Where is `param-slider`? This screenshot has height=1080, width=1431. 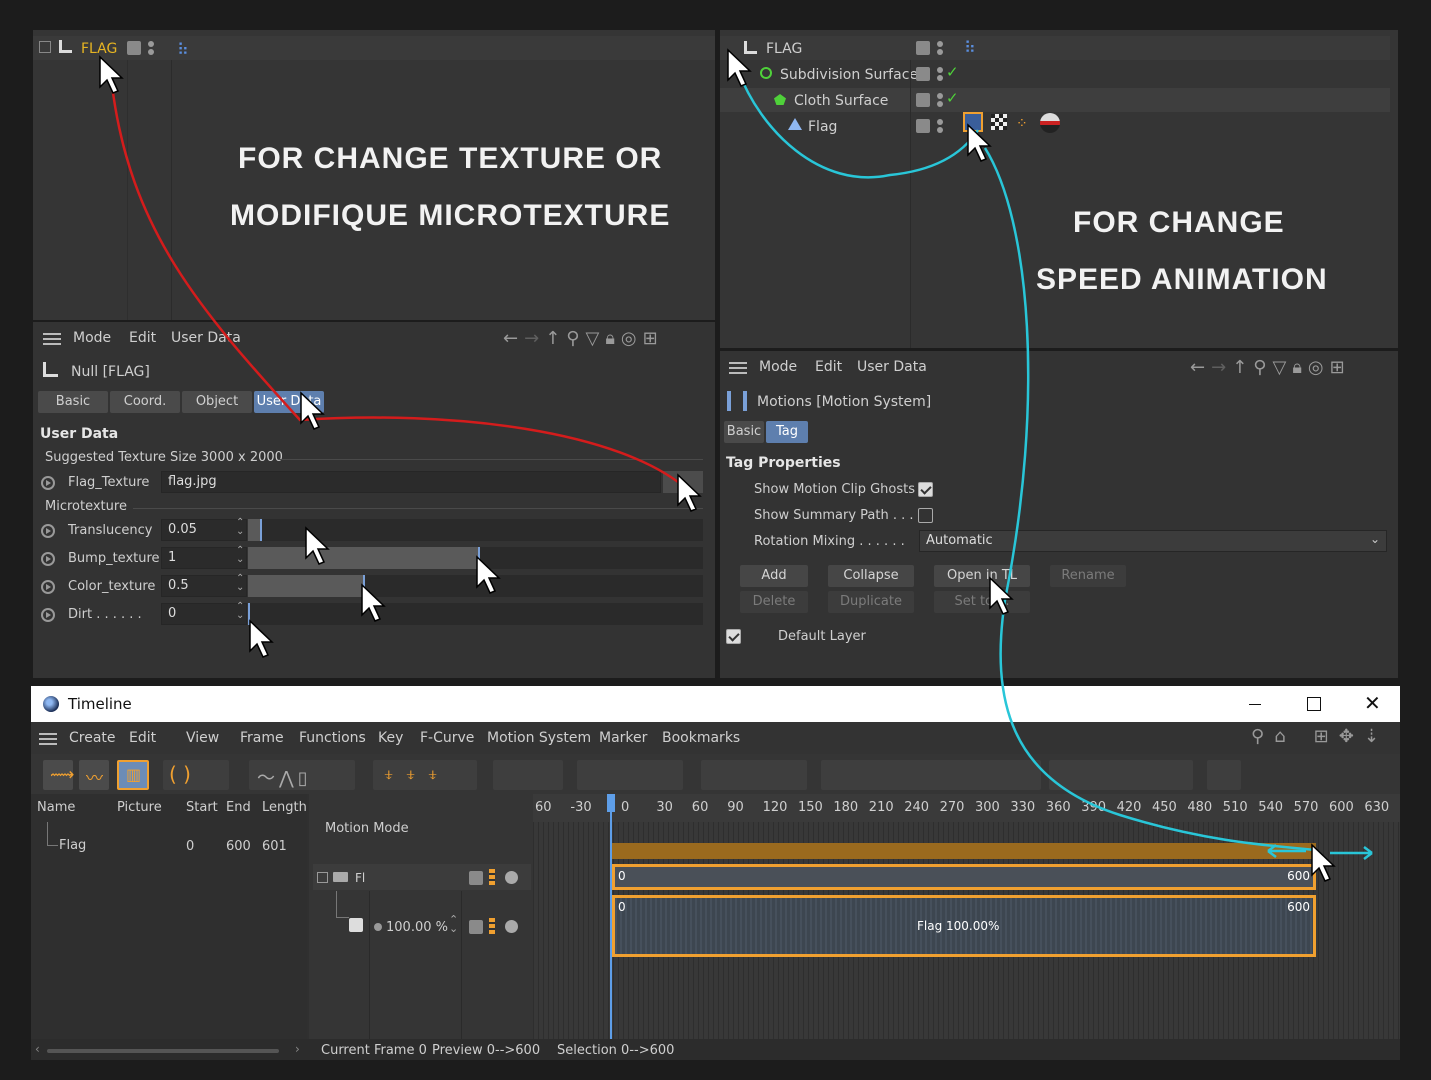
param-slider is located at coordinates (475, 614).